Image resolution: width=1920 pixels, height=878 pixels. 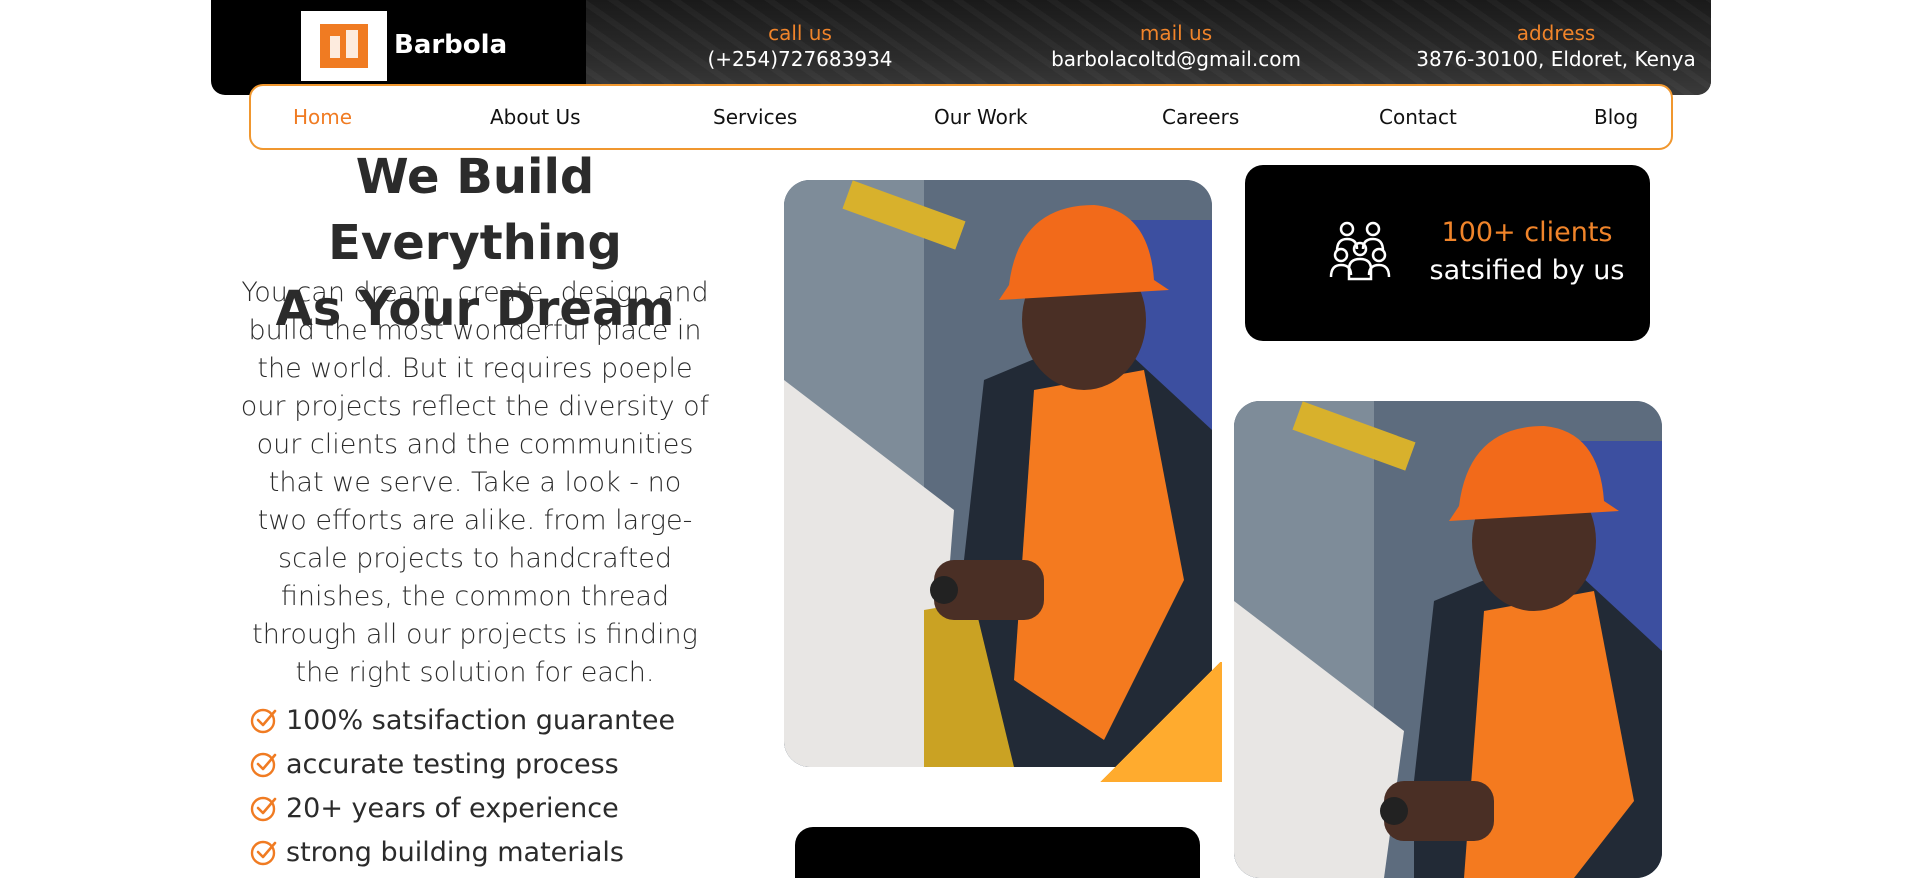 I want to click on call-label: call us, so click(x=800, y=33).